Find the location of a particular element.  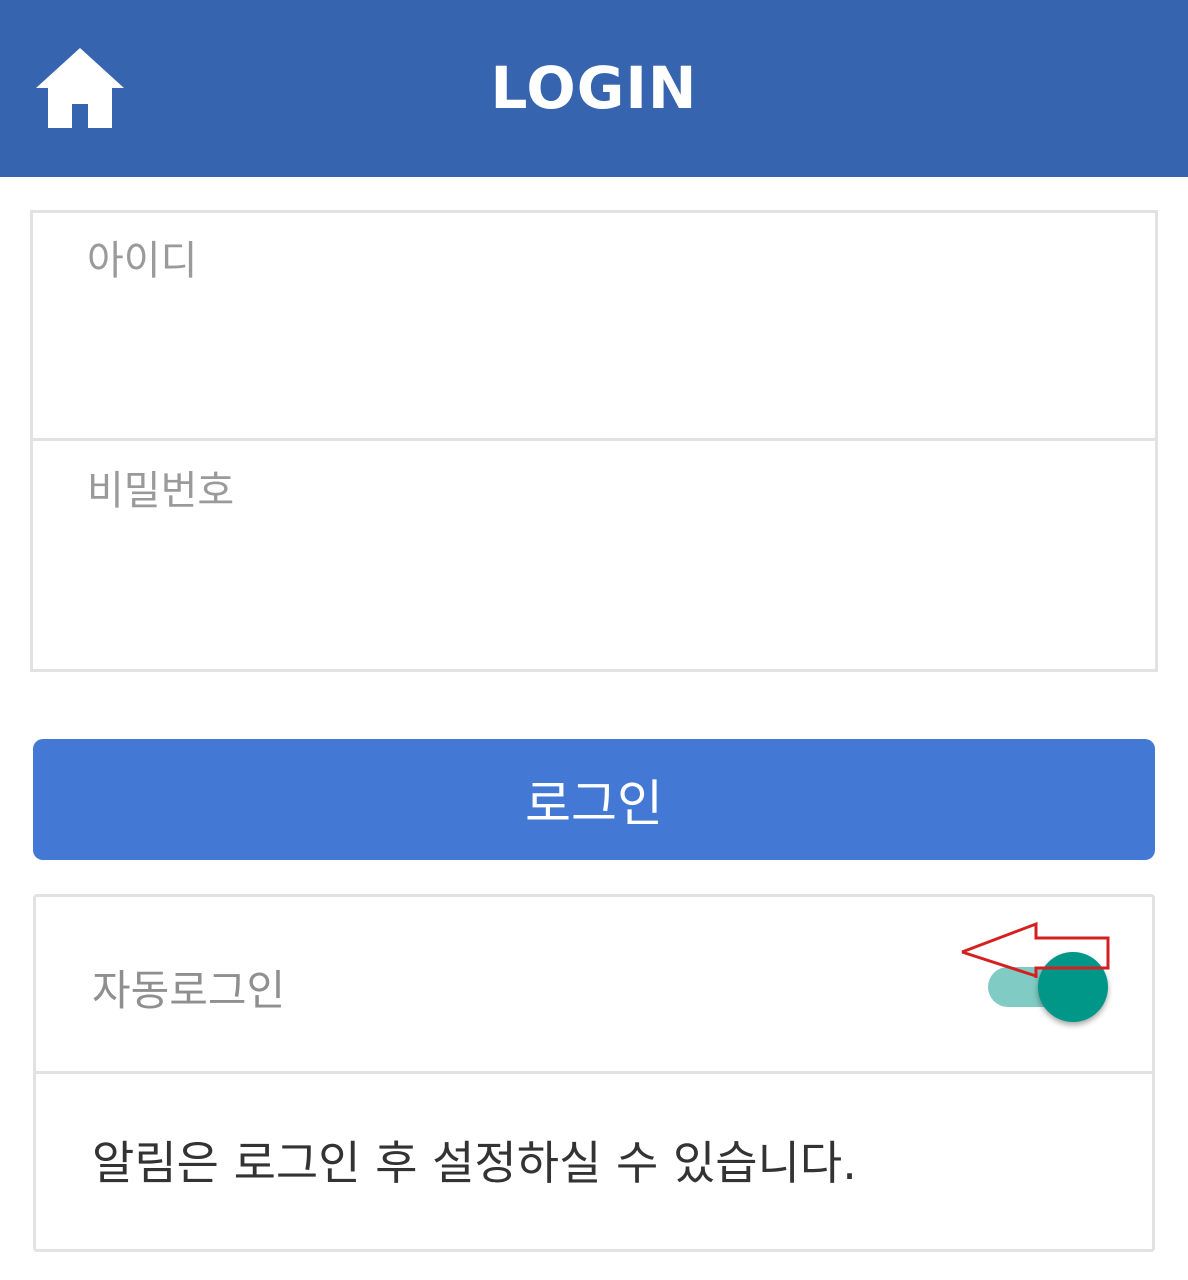

red-arrow-icon is located at coordinates (1035, 949).